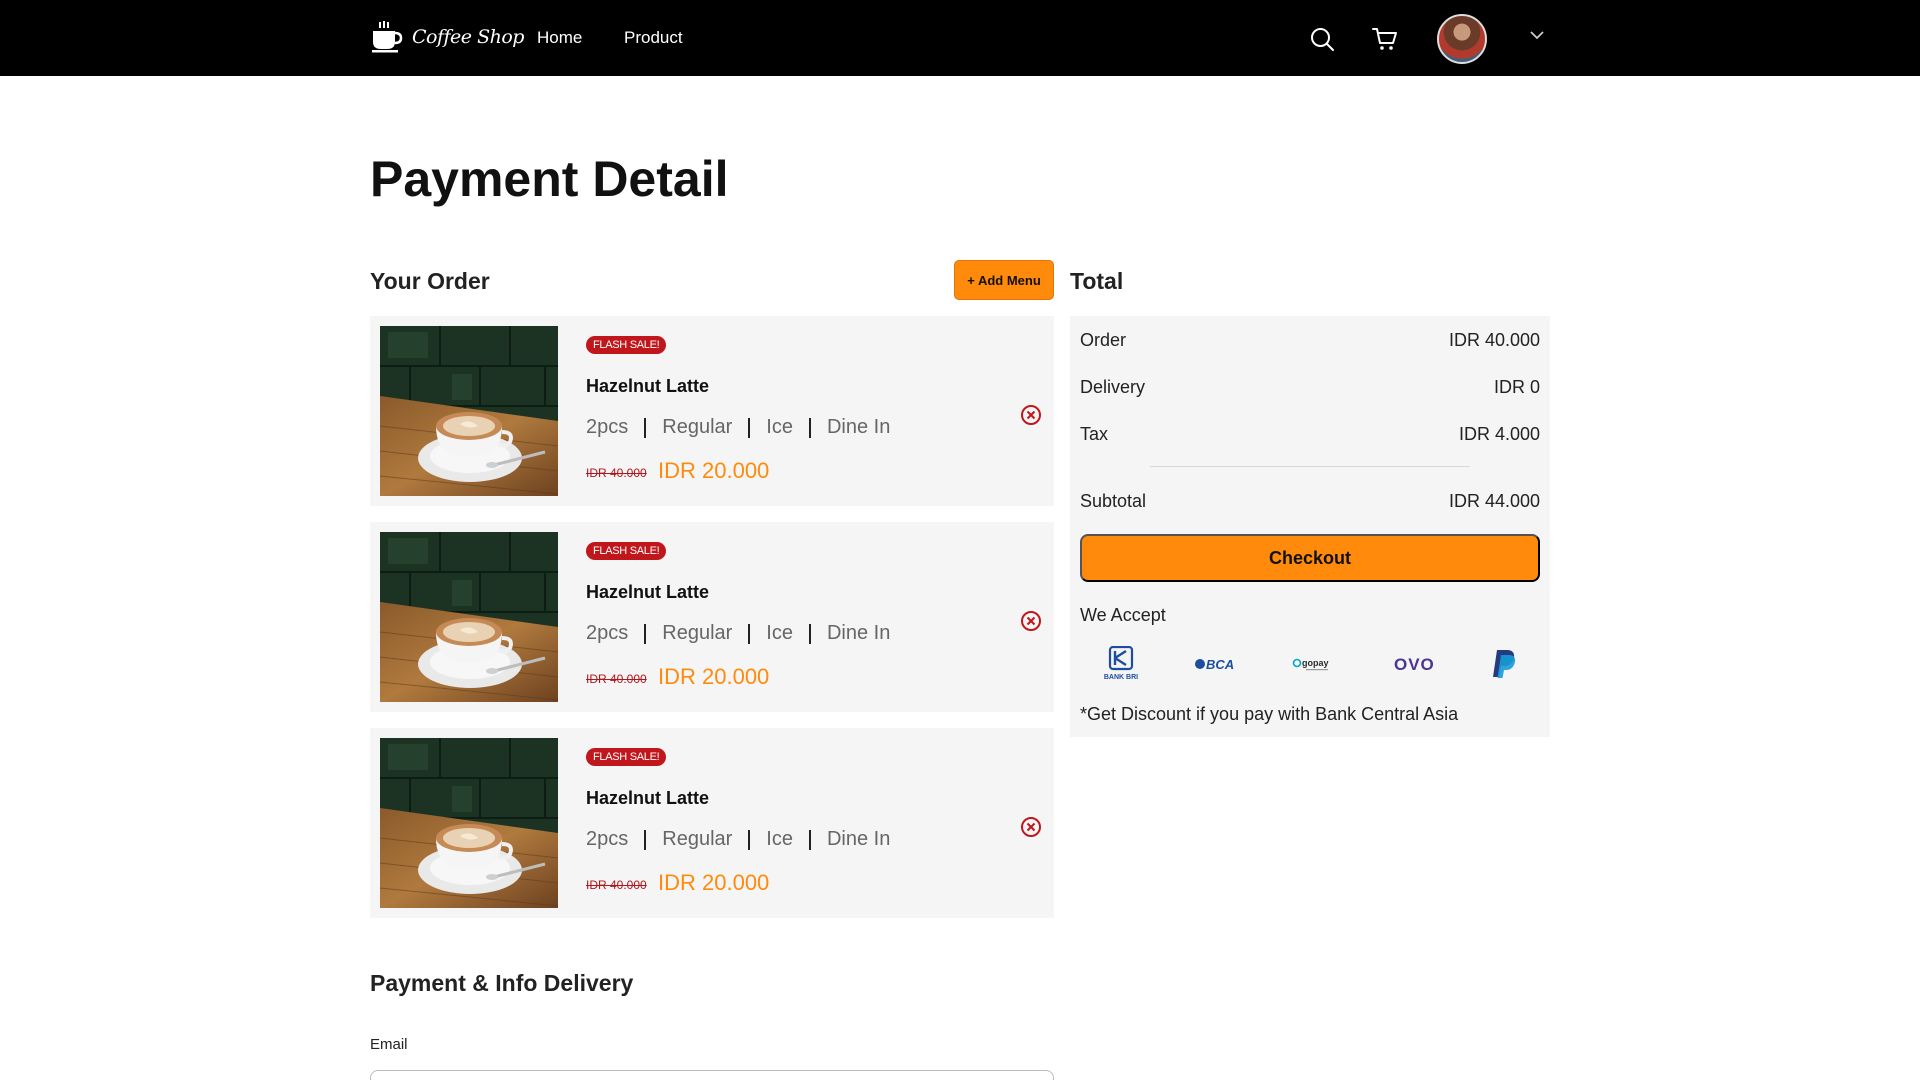 The image size is (1920, 1080). What do you see at coordinates (1121, 677) in the screenshot?
I see `bri-logo-text: BANK BRI` at bounding box center [1121, 677].